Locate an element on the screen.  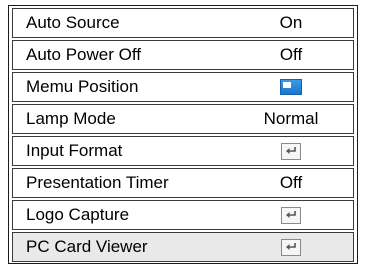
menu-row-label: Memu Position is located at coordinates (82, 86).